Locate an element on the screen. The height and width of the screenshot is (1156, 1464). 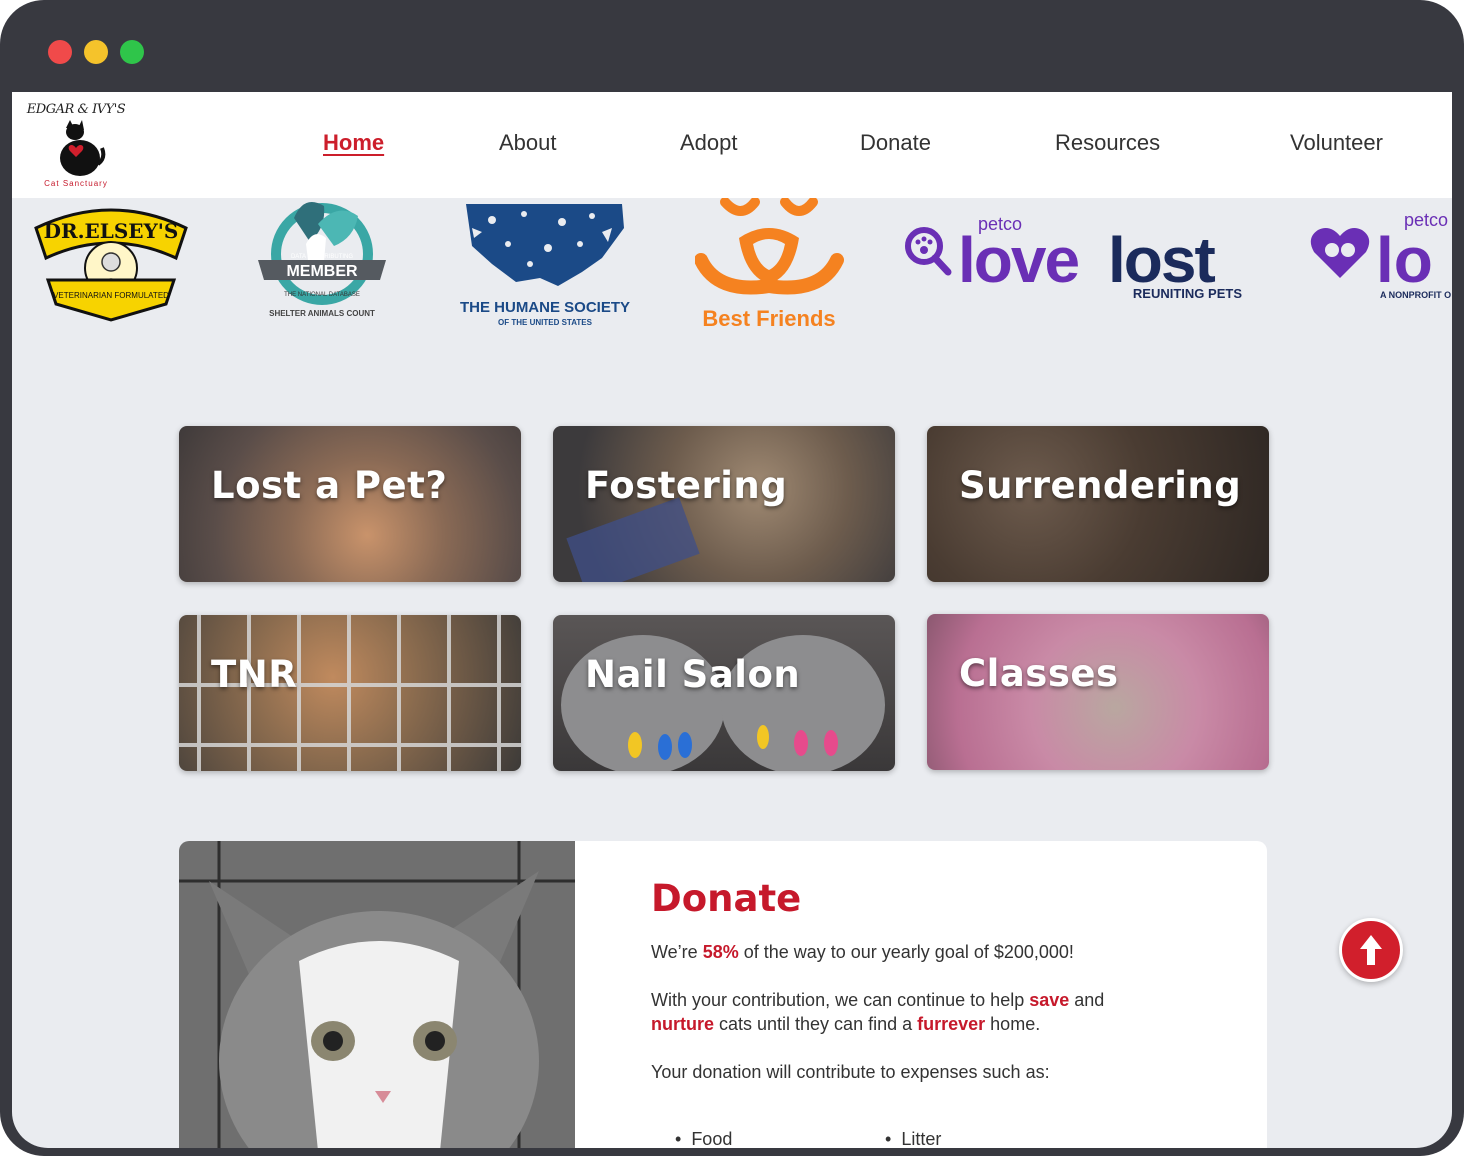
tile-lost-a-pet: Lost a Pet? is located at coordinates (350, 504).